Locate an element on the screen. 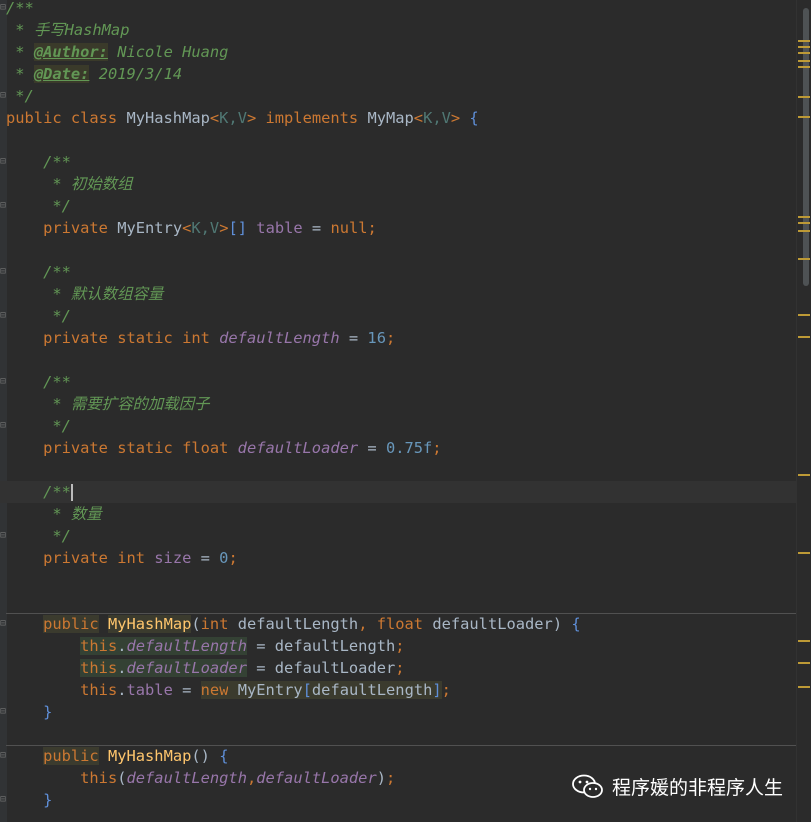  text-caret is located at coordinates (71, 492).